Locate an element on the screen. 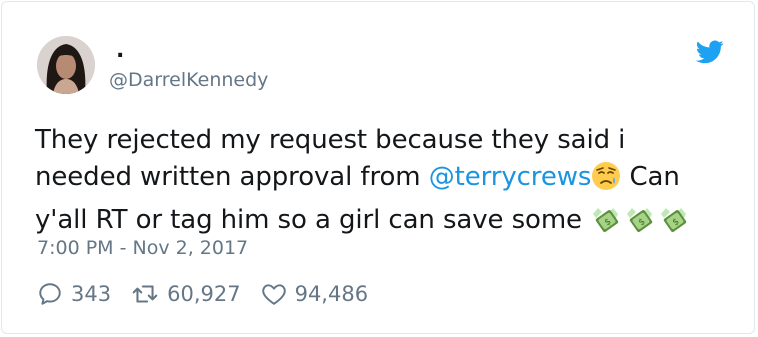 This screenshot has height=337, width=758. reply-button: 343 is located at coordinates (74, 294).